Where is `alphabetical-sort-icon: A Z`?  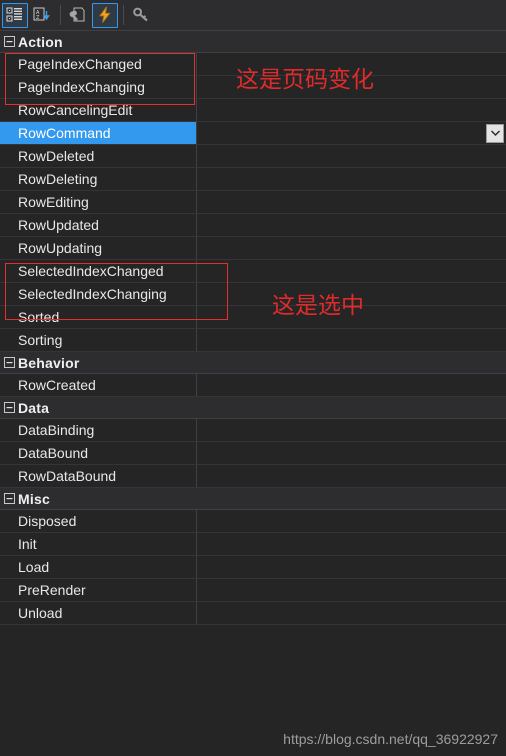
alphabetical-sort-icon: A Z is located at coordinates (41, 14).